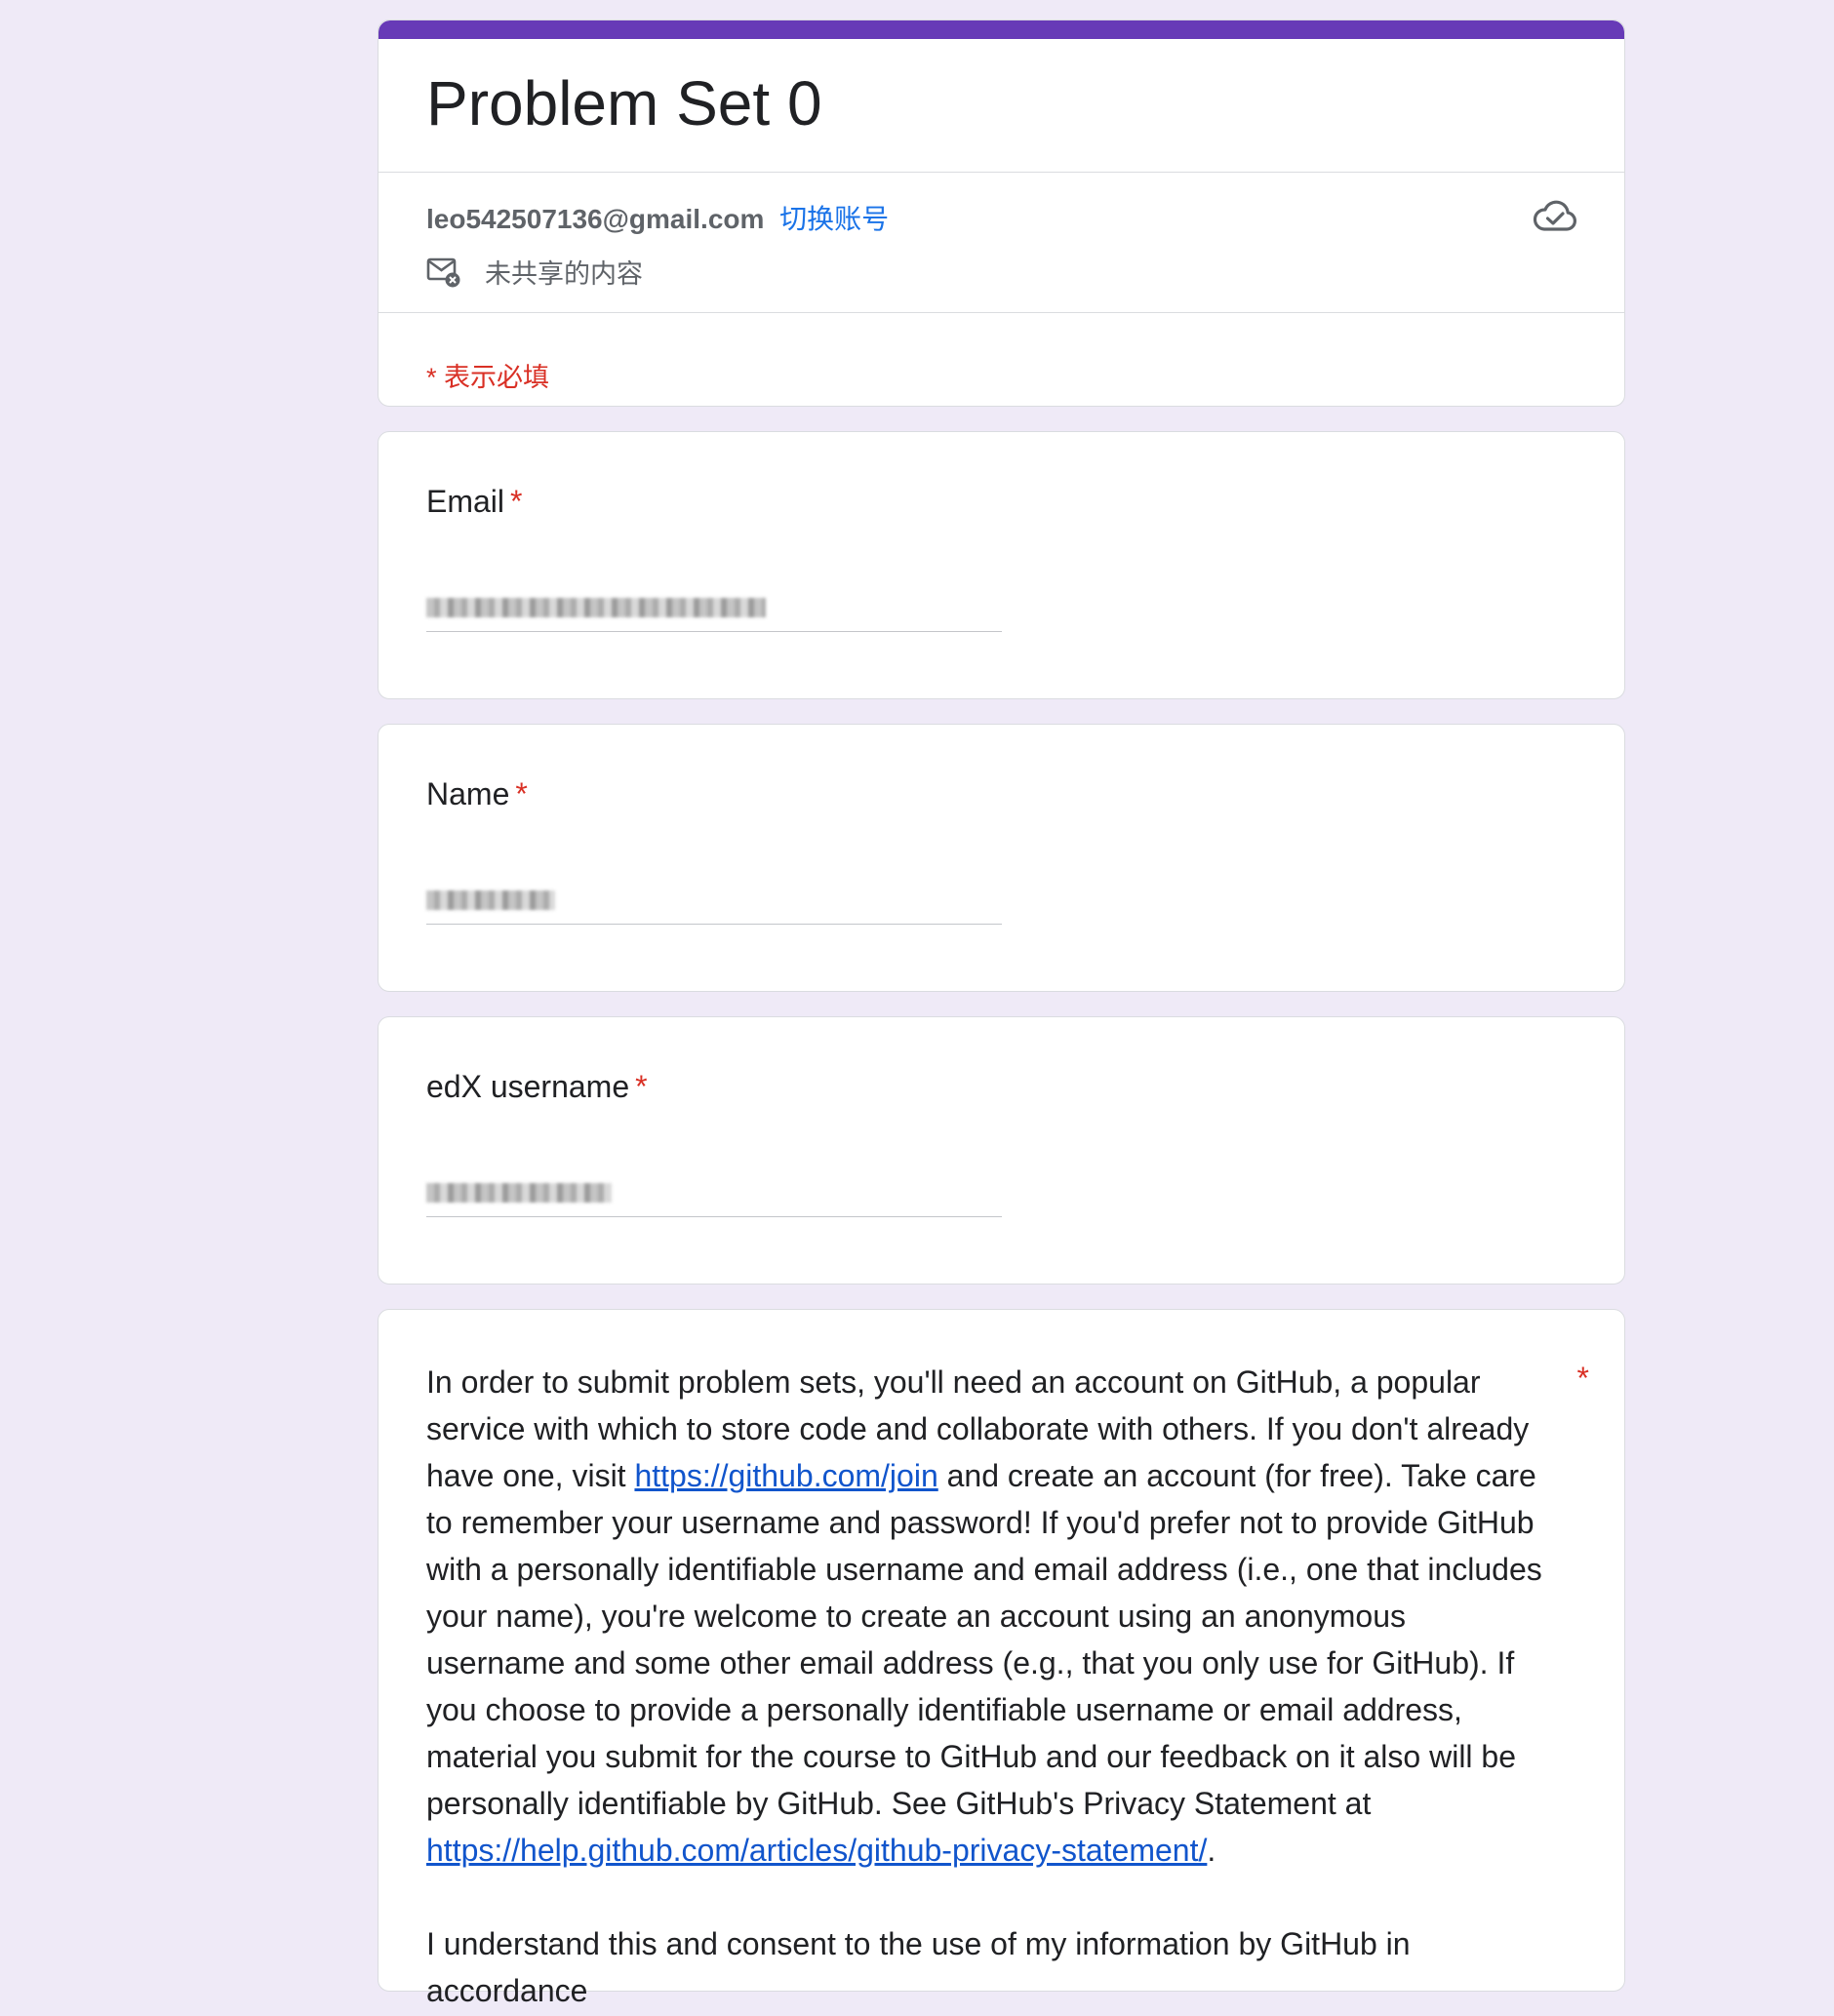 The width and height of the screenshot is (1834, 2016). I want to click on header-accent-bar, so click(1001, 29).